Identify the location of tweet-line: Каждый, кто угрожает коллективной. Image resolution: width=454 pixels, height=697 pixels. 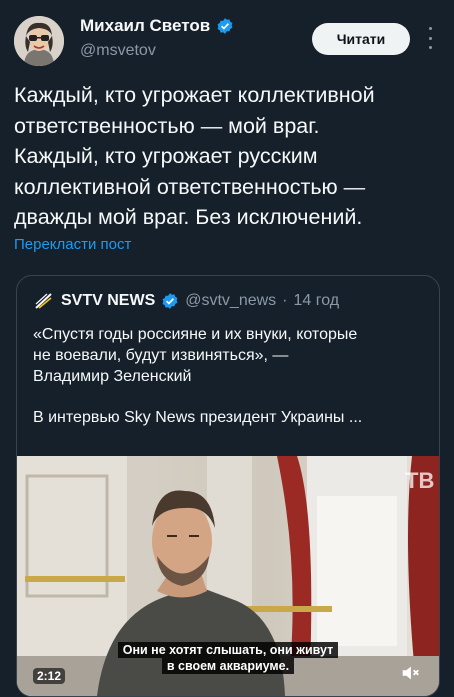
(194, 95).